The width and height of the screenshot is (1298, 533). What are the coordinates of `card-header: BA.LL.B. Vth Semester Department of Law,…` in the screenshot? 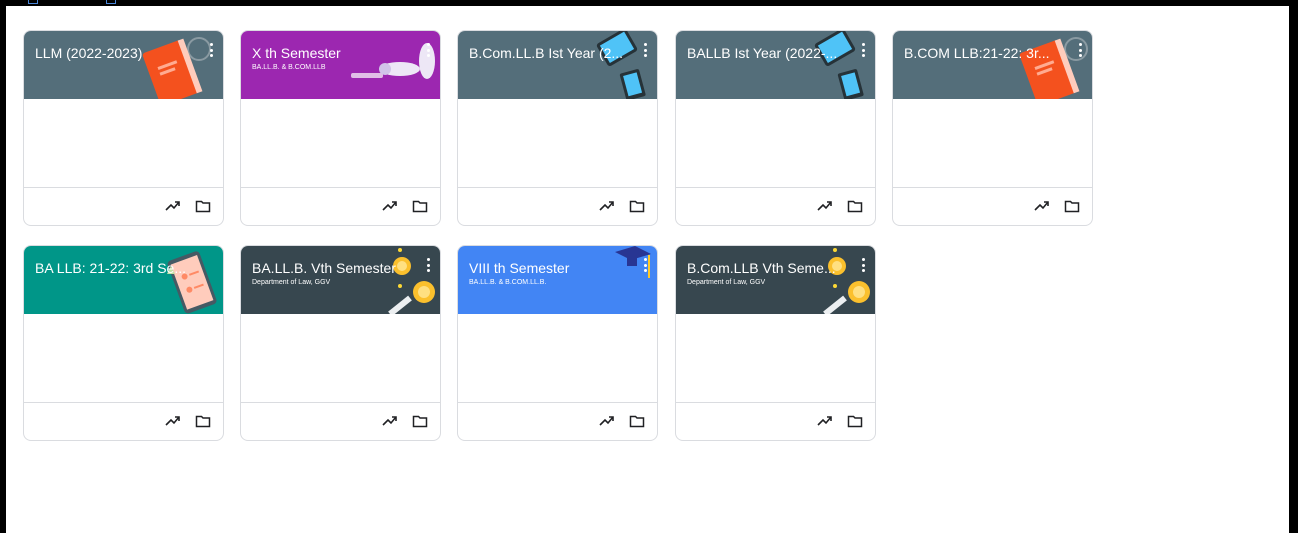 It's located at (340, 280).